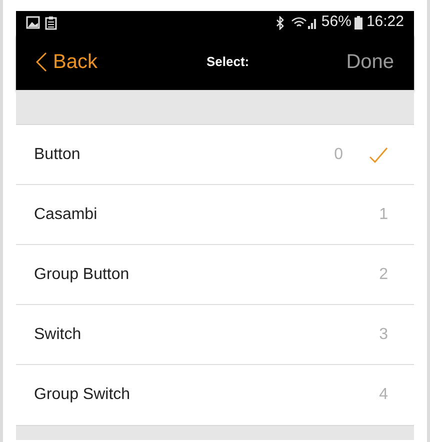  What do you see at coordinates (383, 274) in the screenshot?
I see `option-value: 2` at bounding box center [383, 274].